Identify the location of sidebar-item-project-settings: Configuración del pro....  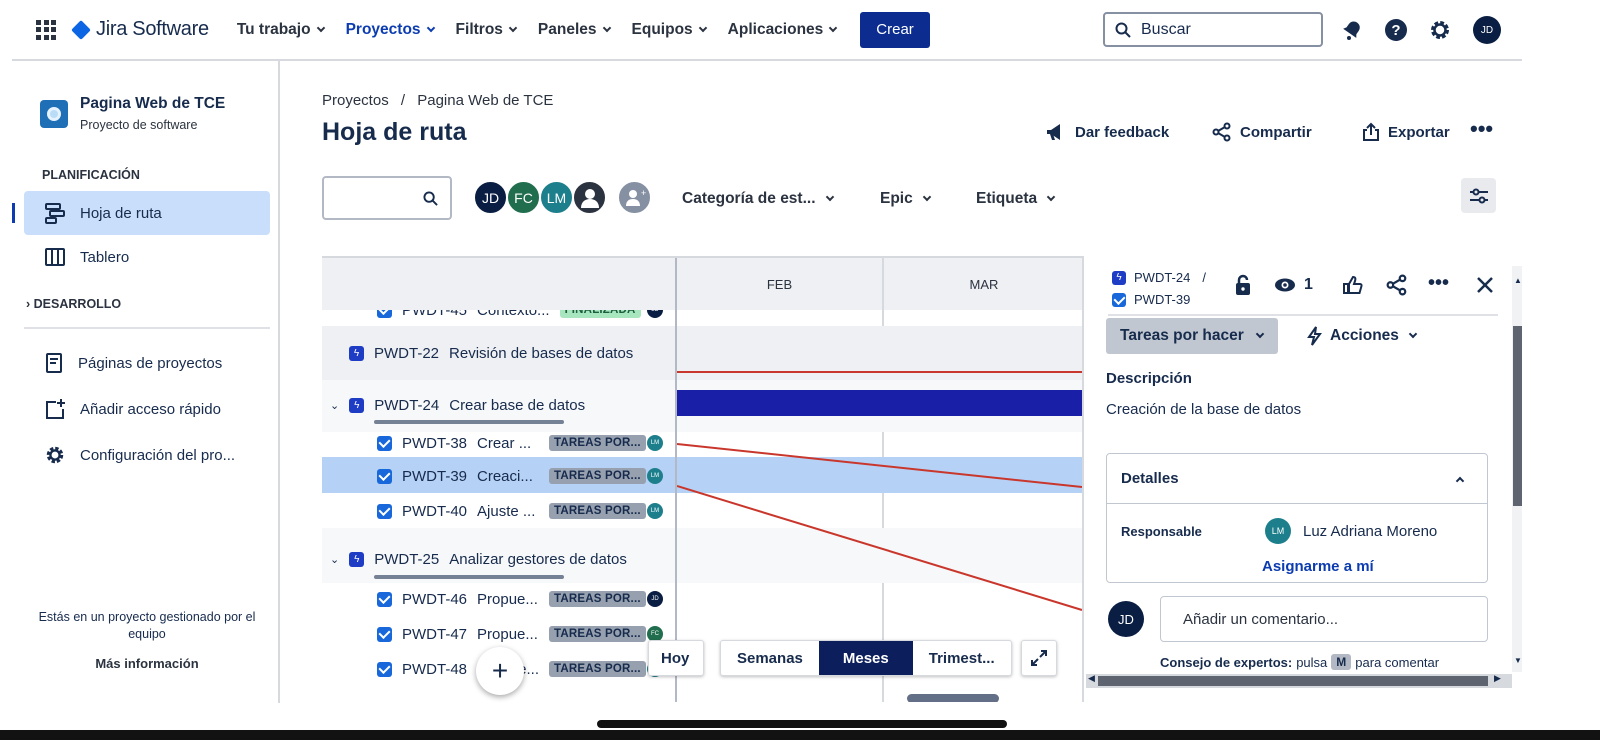
(147, 455).